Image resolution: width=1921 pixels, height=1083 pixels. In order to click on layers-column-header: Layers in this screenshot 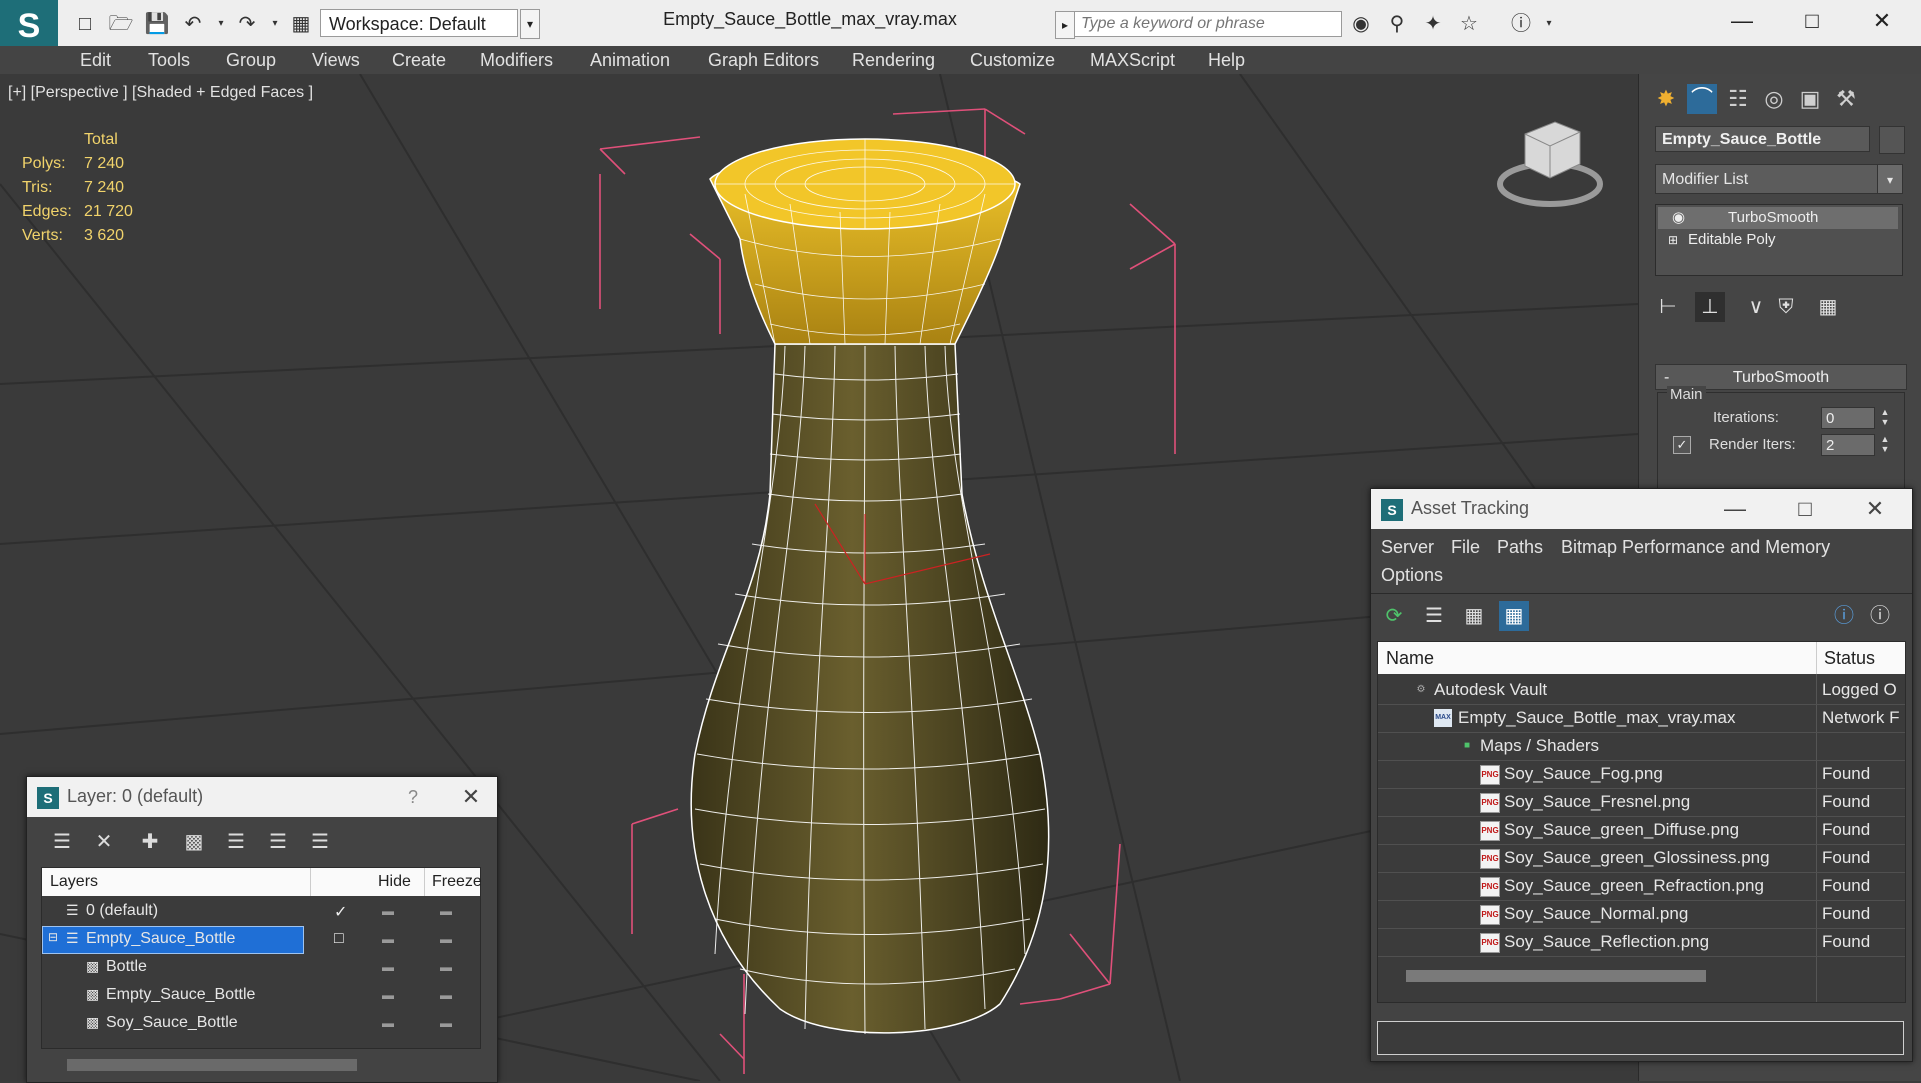, I will do `click(74, 882)`.